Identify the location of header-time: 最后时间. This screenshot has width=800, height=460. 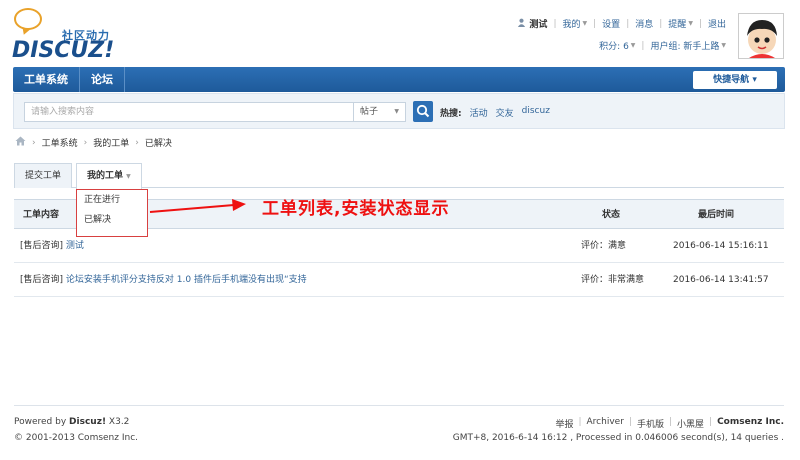
(716, 215).